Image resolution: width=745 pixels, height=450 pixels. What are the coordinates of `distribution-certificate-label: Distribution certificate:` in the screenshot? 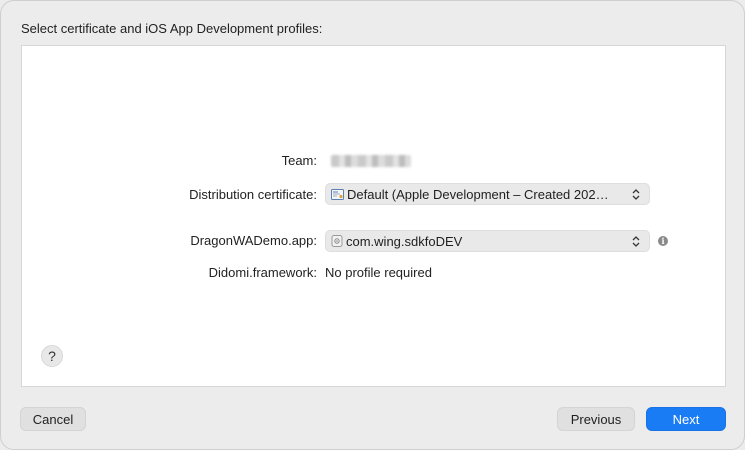 It's located at (253, 194).